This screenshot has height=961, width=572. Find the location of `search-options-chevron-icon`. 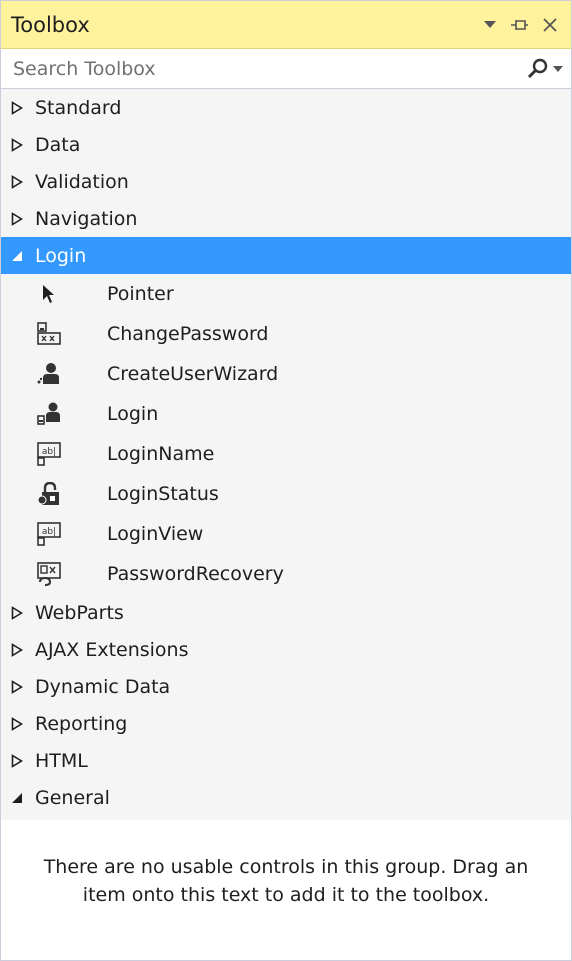

search-options-chevron-icon is located at coordinates (558, 68).